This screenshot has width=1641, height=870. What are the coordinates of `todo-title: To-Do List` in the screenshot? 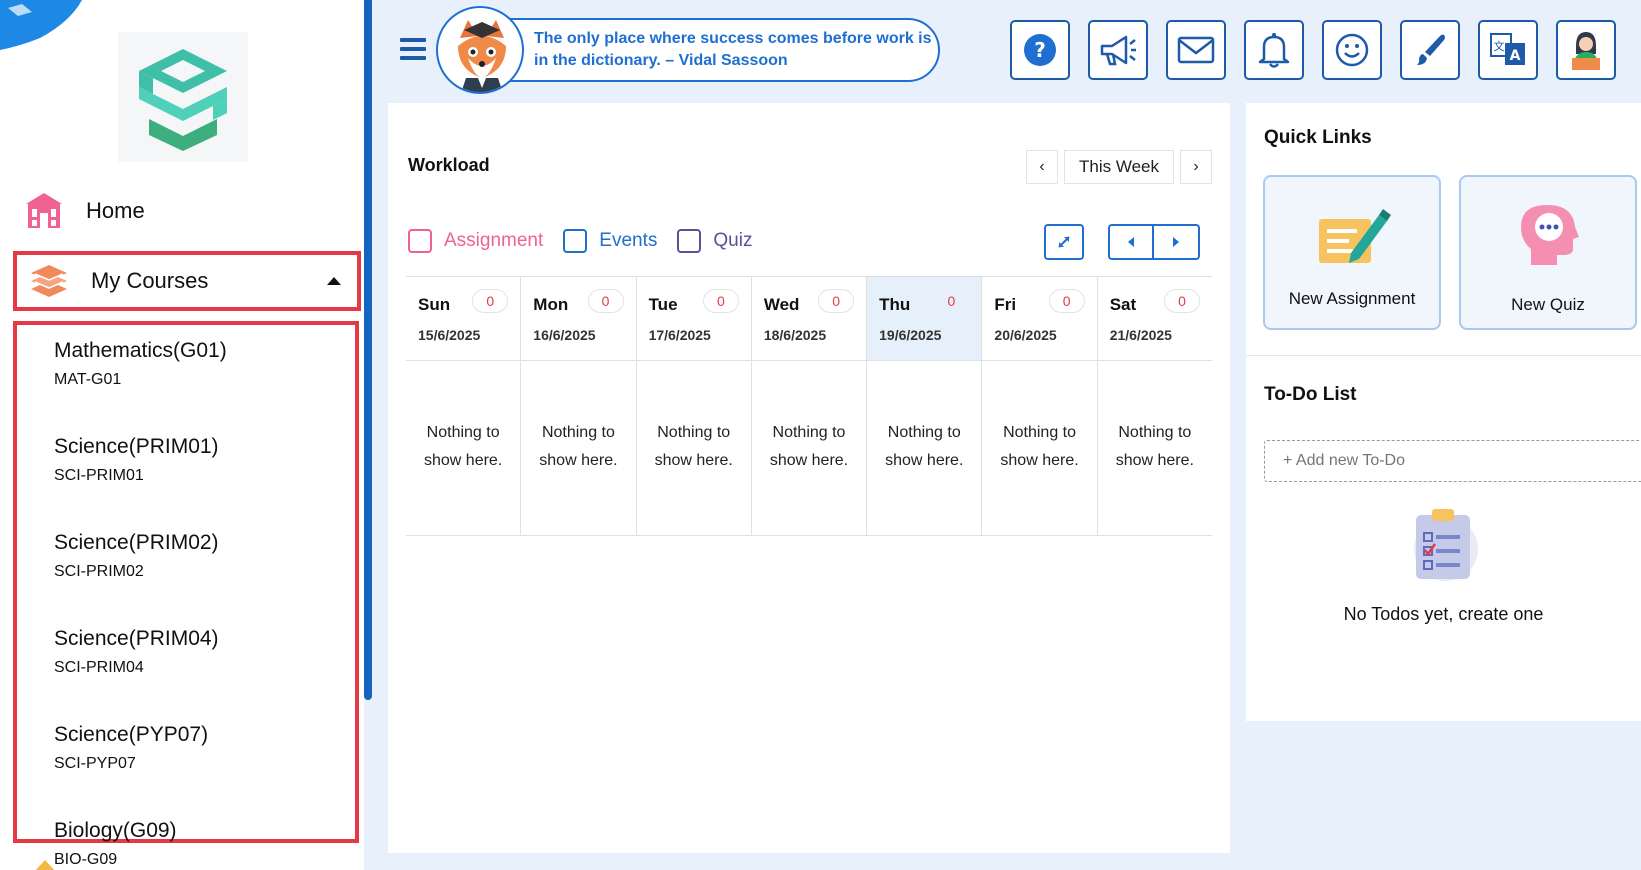 It's located at (1310, 394).